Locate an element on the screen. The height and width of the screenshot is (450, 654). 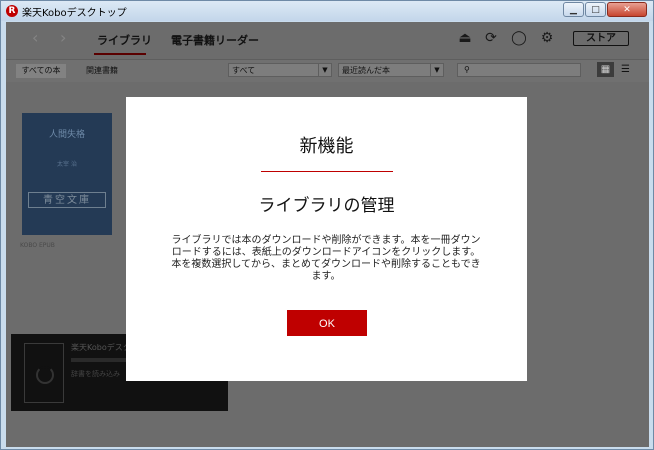
window-controls: ▁ □ ✕ is located at coordinates (604, 9).